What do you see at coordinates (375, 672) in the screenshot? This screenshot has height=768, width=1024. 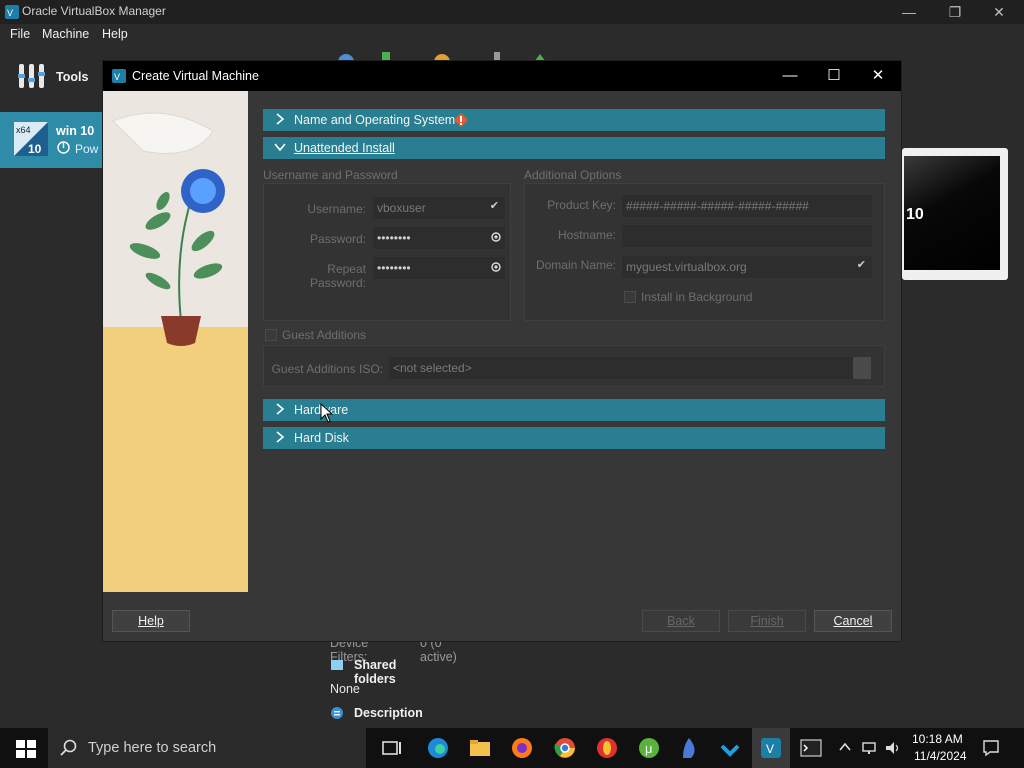 I see `shared-folders-header: Shared folders` at bounding box center [375, 672].